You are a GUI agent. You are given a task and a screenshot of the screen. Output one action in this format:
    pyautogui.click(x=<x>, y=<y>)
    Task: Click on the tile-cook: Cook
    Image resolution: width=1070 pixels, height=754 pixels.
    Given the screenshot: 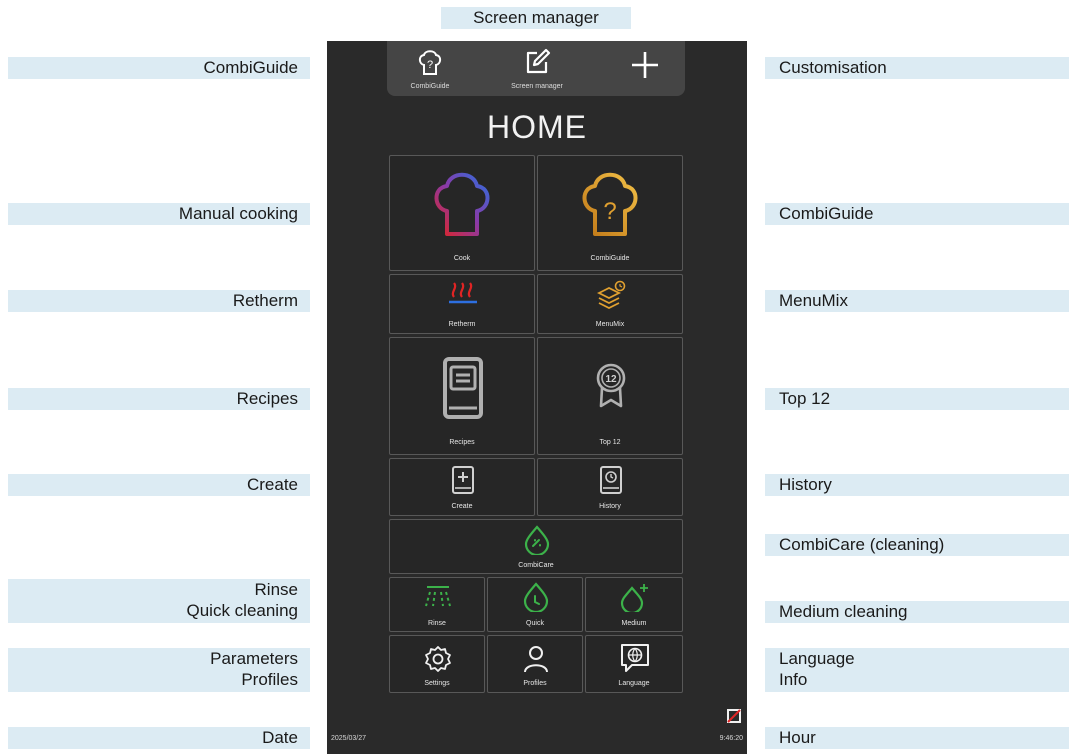 What is the action you would take?
    pyautogui.click(x=462, y=213)
    